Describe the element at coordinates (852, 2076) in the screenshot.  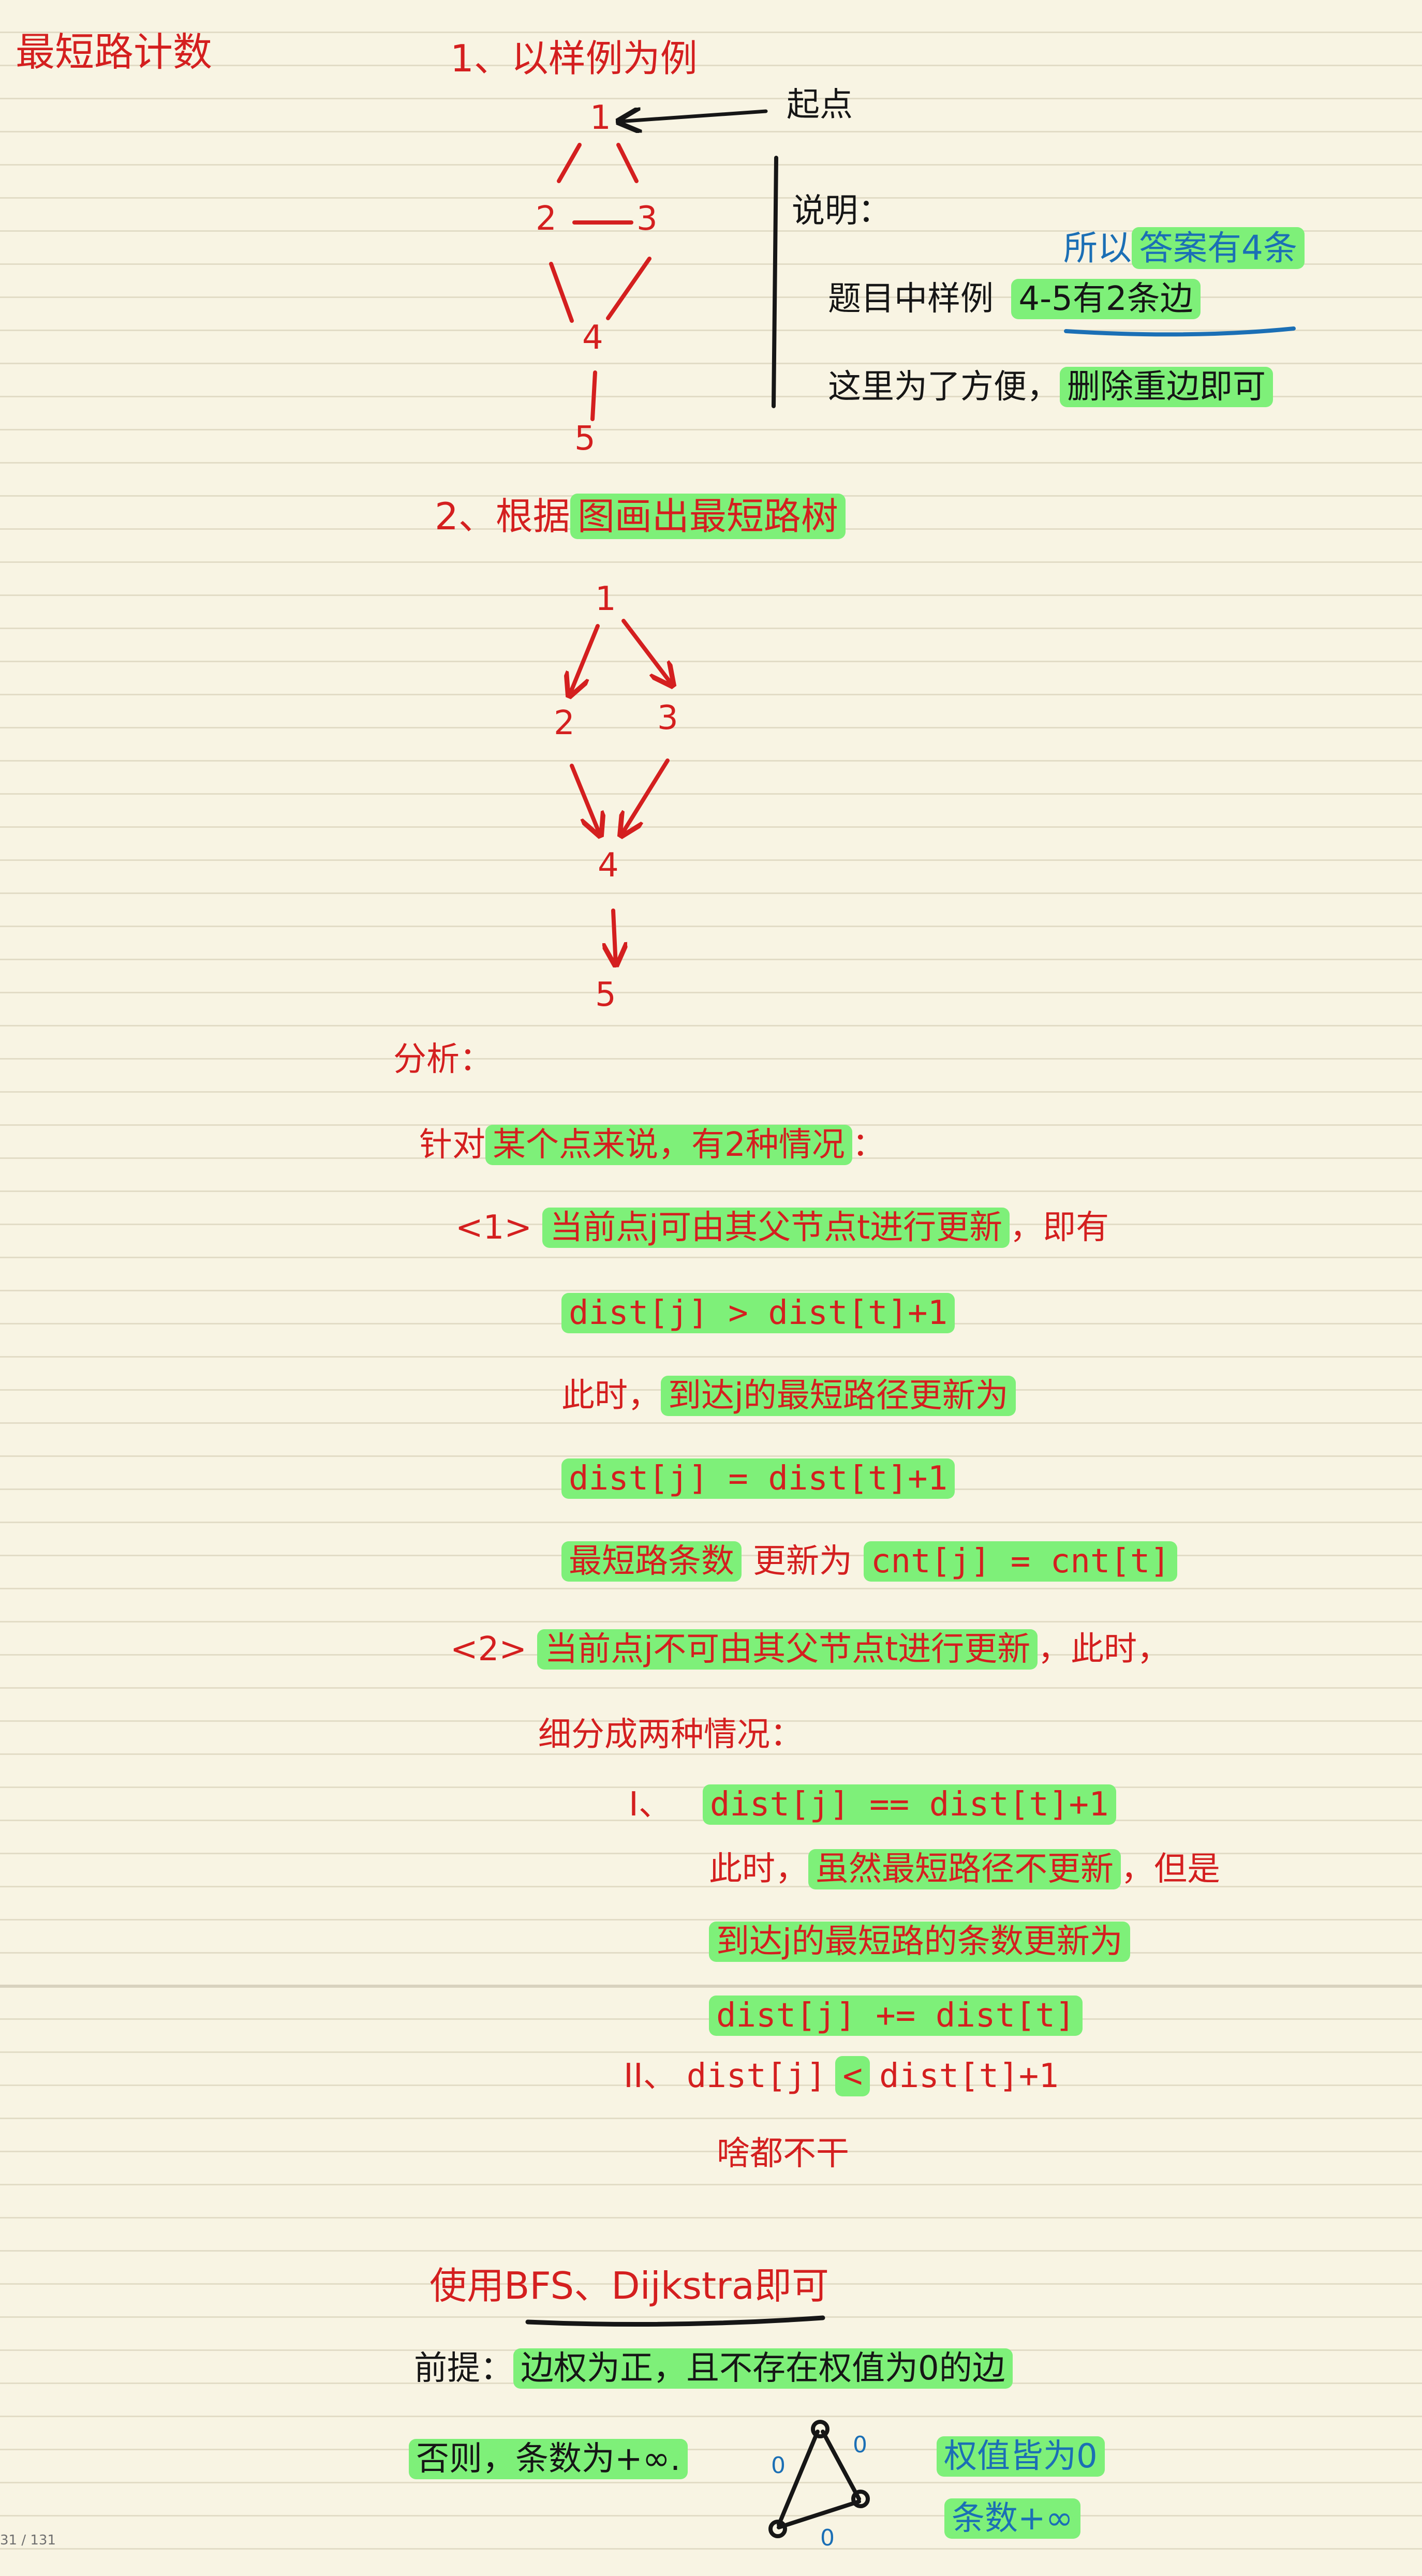
I see `sub2-operator: <` at that location.